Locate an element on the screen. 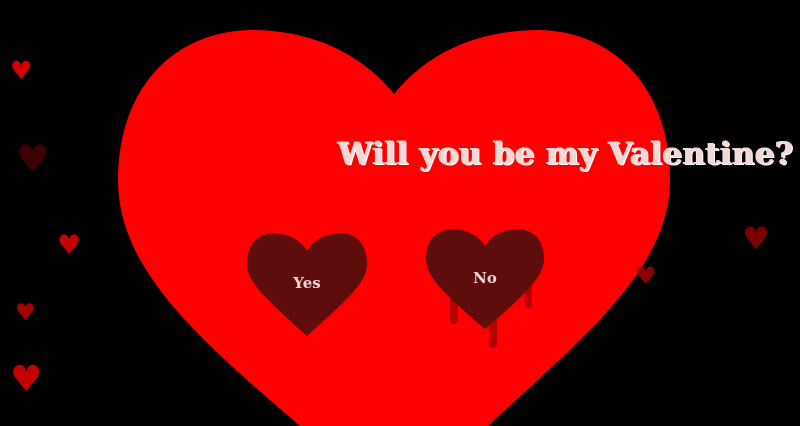  no-button: No is located at coordinates (485, 289).